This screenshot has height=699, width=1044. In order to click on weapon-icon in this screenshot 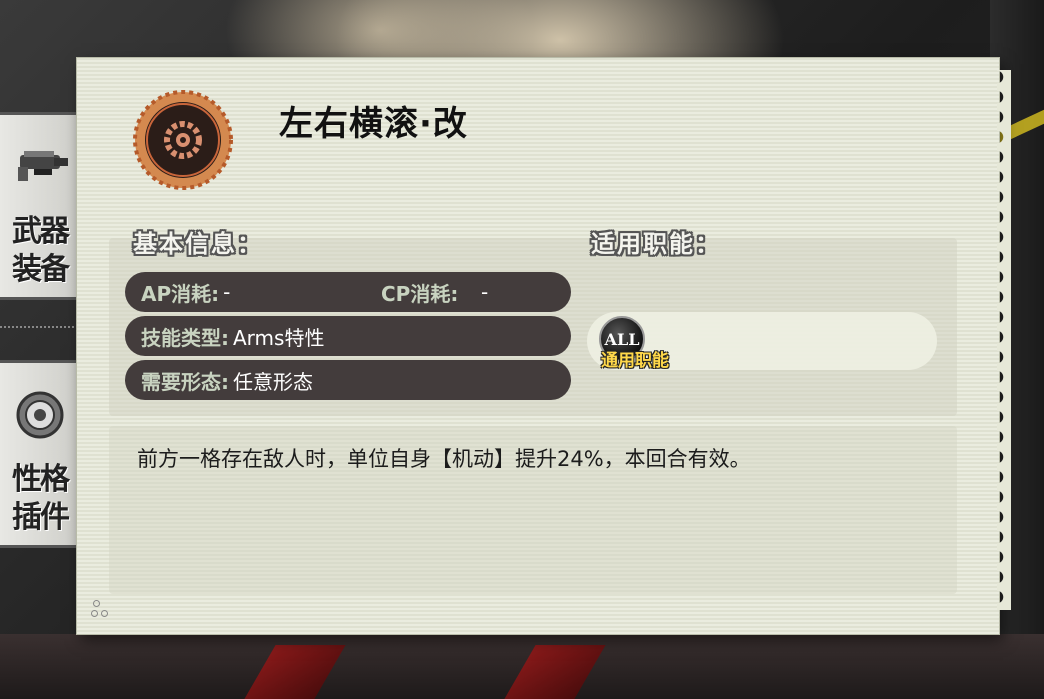, I will do `click(41, 167)`.